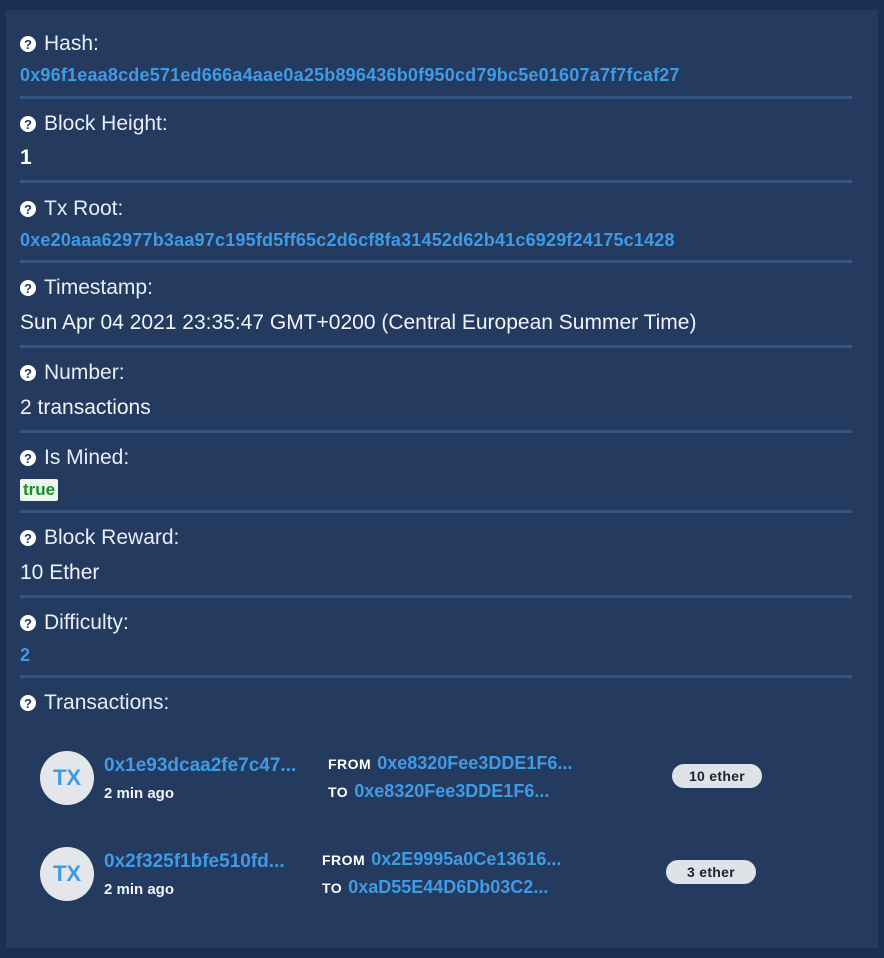 This screenshot has width=884, height=958. What do you see at coordinates (436, 703) in the screenshot?
I see `transactions-field: ? Transactions:` at bounding box center [436, 703].